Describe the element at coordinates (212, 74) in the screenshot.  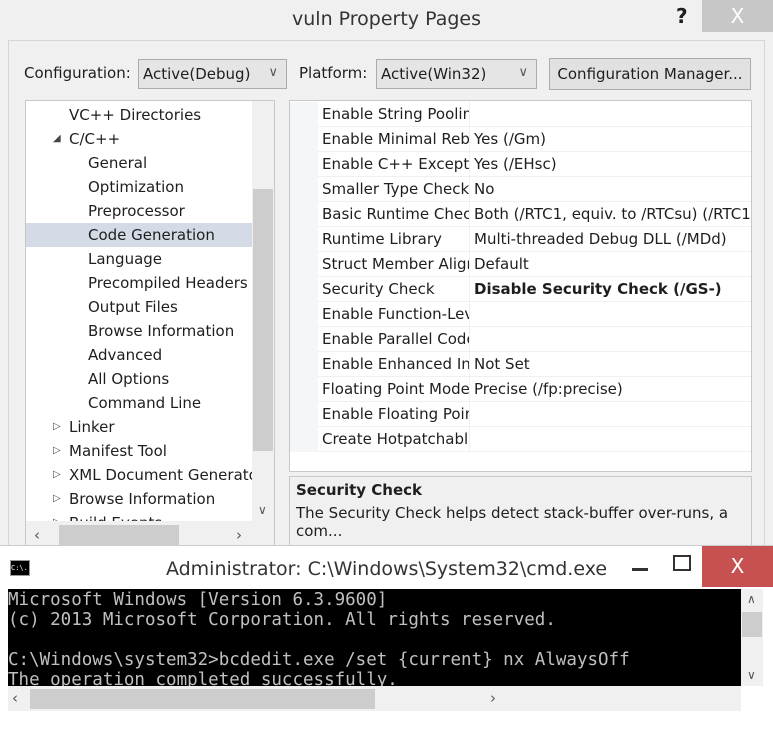
I see `configuration-select: Active(Debug) ∨` at that location.